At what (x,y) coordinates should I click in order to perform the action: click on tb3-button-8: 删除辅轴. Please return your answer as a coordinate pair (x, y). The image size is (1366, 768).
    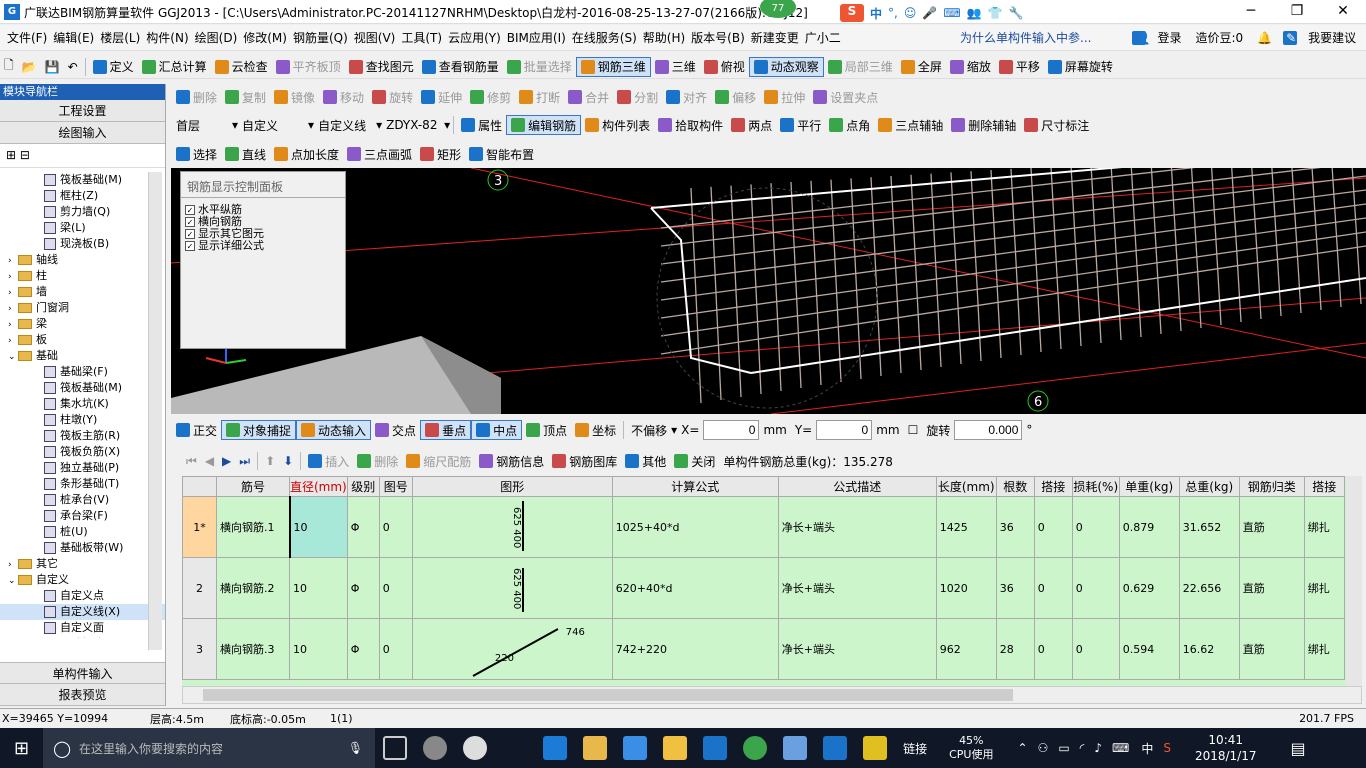
    Looking at the image, I should click on (983, 125).